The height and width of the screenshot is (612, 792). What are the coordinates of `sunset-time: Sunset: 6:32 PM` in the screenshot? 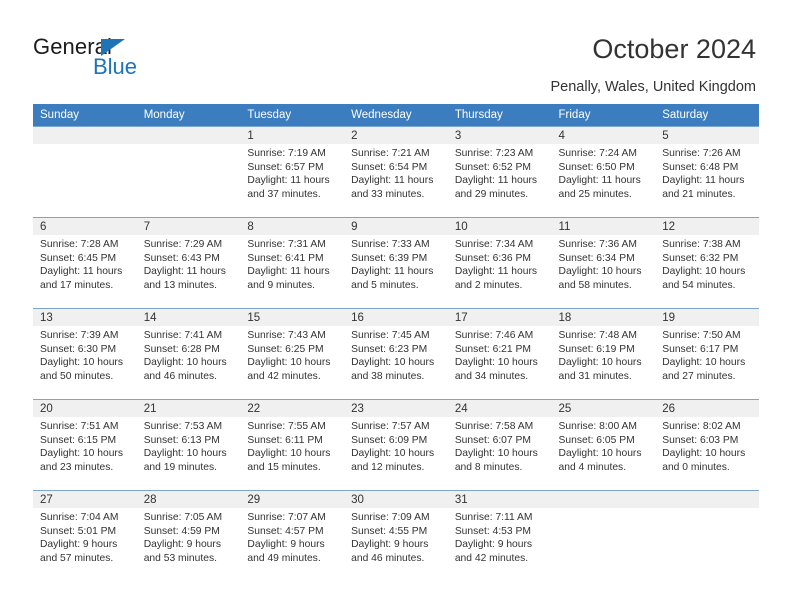 It's located at (700, 258).